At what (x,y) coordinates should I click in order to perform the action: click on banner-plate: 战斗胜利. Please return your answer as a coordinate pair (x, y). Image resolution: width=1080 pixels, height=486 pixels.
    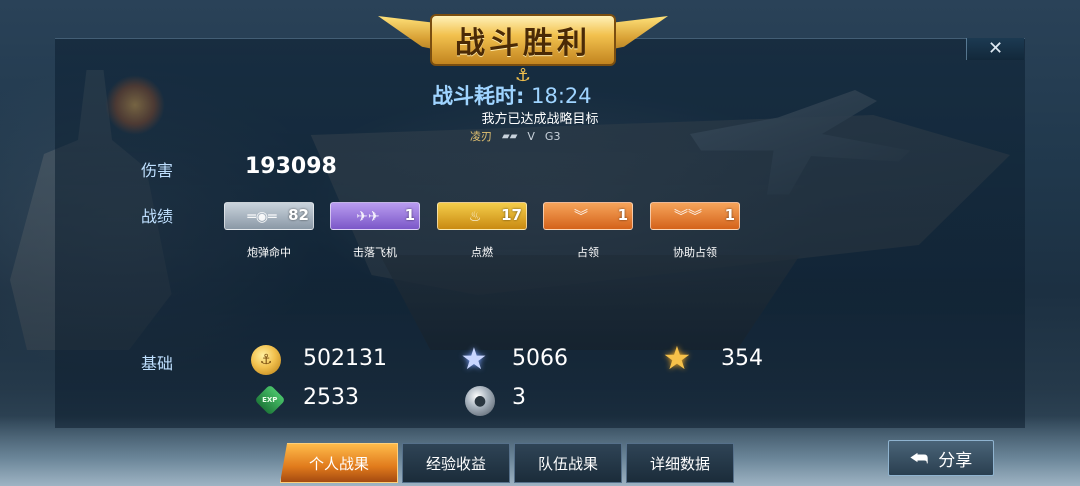
    Looking at the image, I should click on (523, 40).